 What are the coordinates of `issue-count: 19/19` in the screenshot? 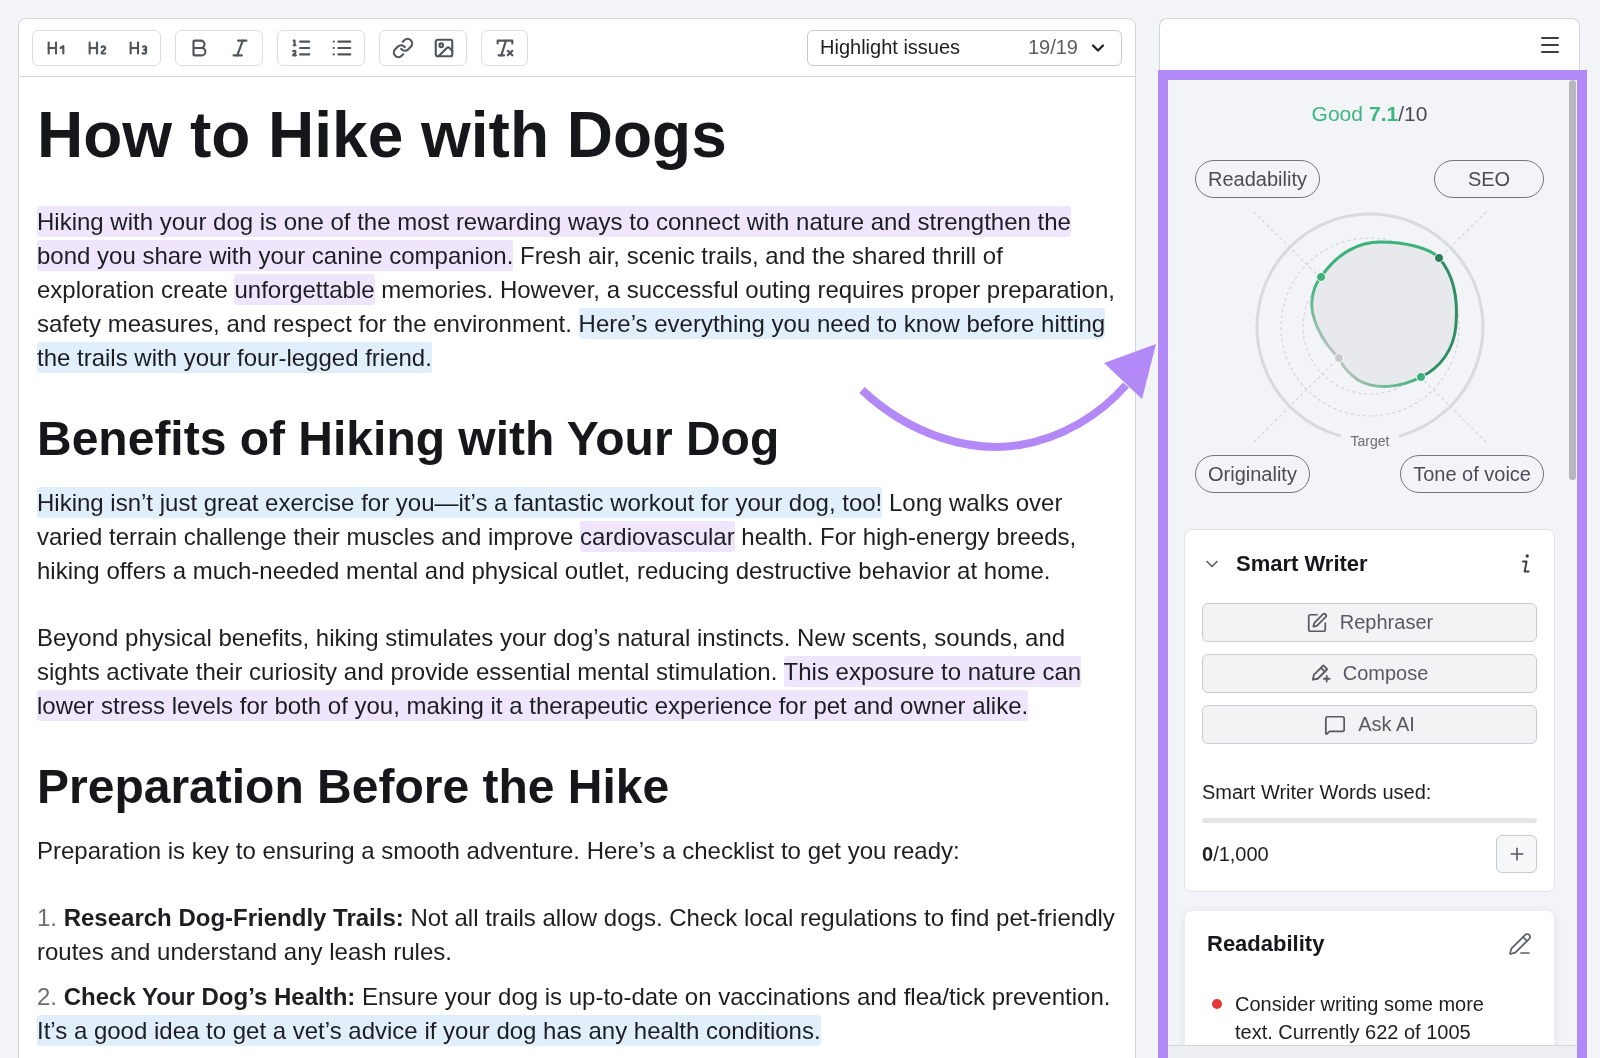 It's located at (1052, 47).